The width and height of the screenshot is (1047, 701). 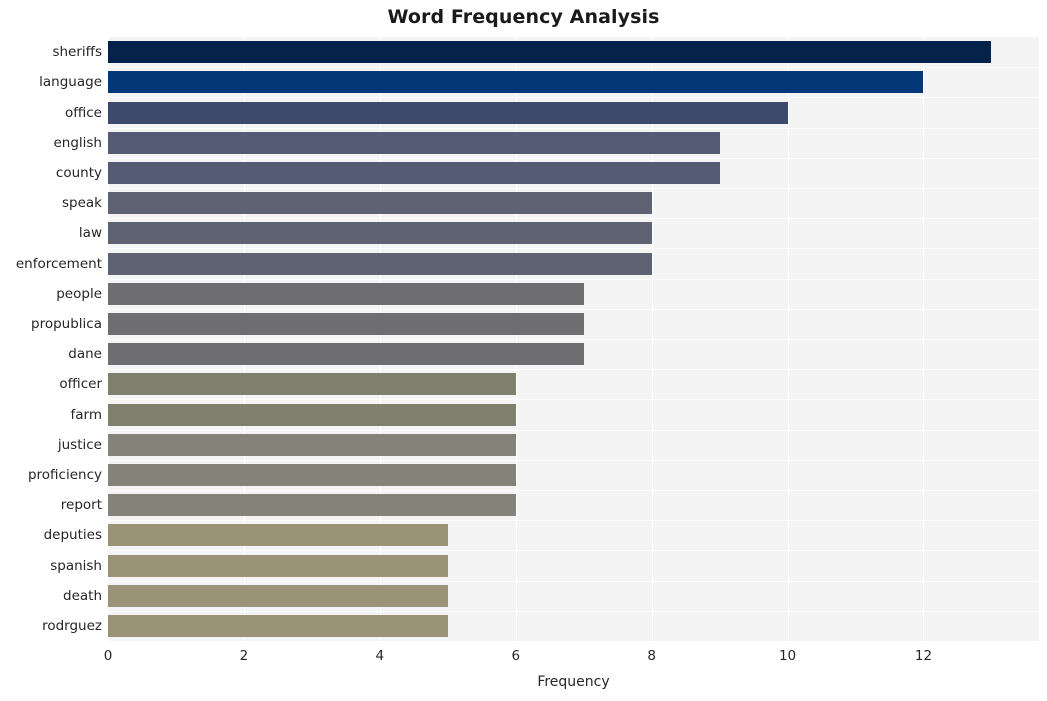 I want to click on x-axis-tick-label: 0, so click(x=108, y=656).